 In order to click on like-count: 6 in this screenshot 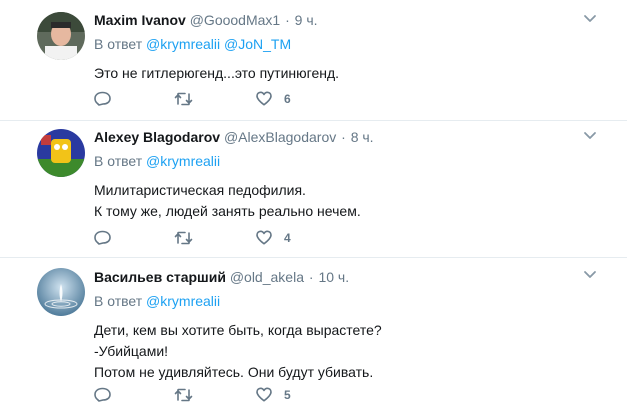, I will do `click(287, 98)`.